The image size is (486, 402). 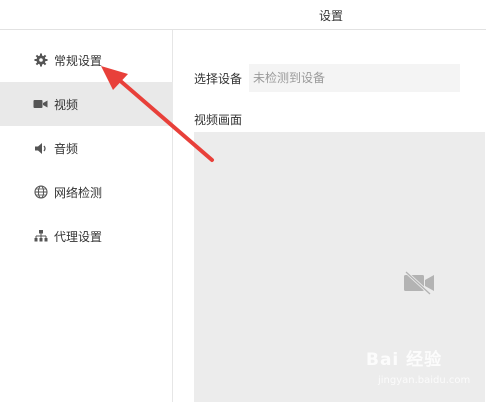 What do you see at coordinates (66, 104) in the screenshot?
I see `sidebar-item-label: 视频` at bounding box center [66, 104].